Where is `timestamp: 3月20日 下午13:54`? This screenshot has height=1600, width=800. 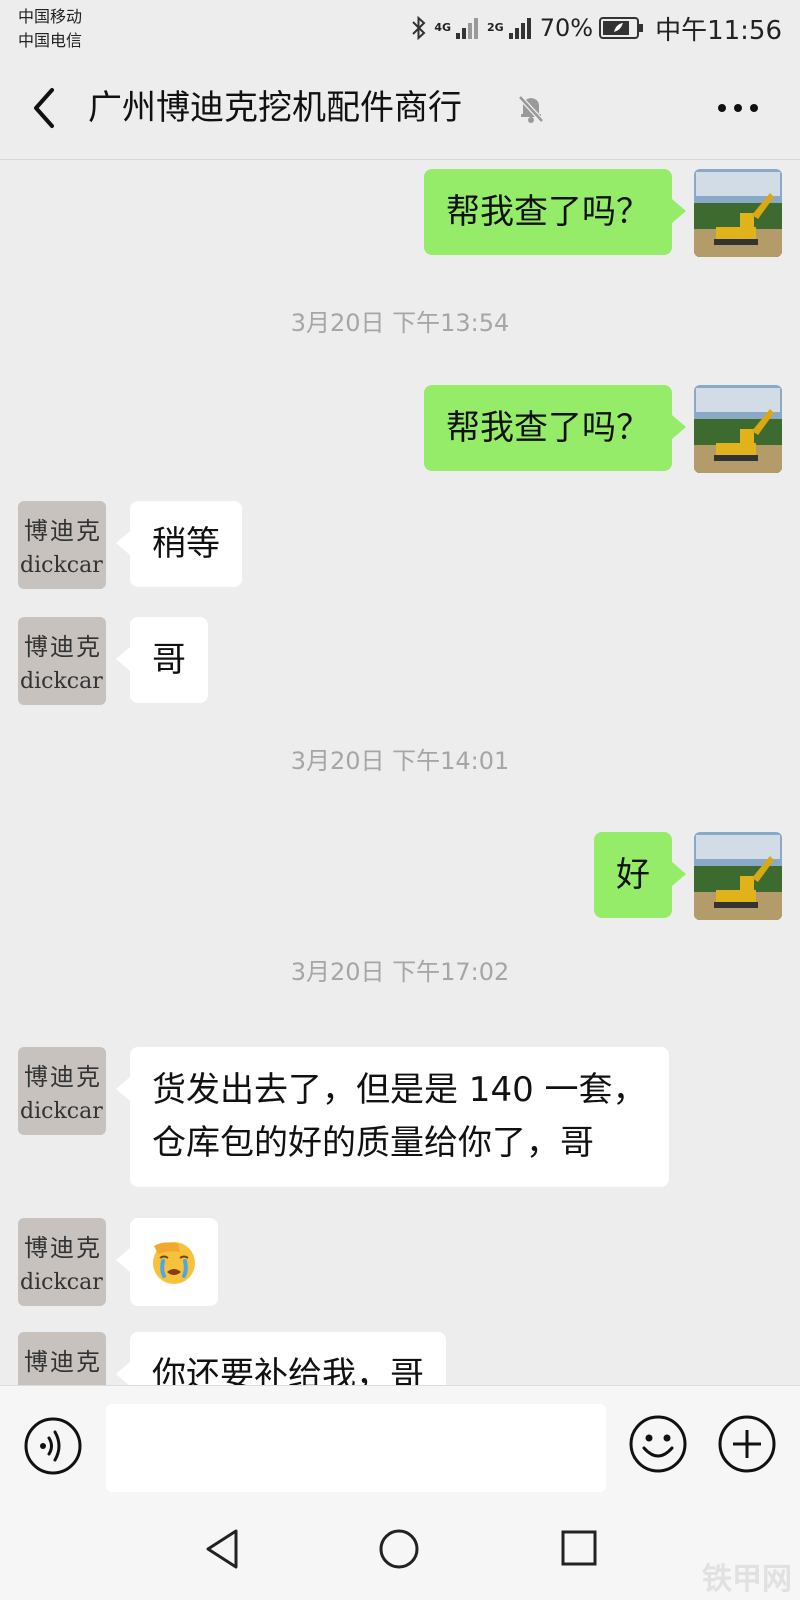
timestamp: 3月20日 下午13:54 is located at coordinates (400, 323).